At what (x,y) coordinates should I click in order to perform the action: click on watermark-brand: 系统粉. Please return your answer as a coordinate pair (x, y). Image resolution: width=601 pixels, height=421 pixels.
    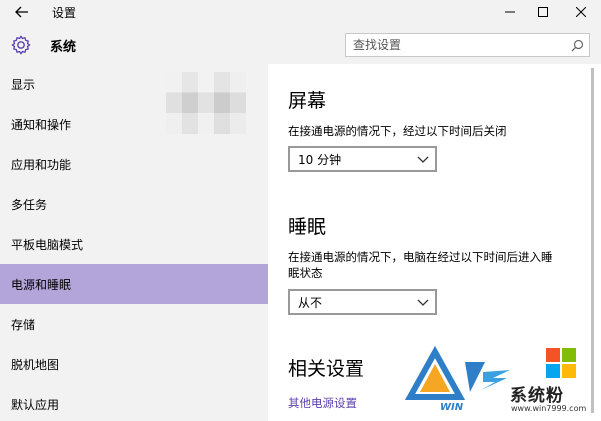
    Looking at the image, I should click on (537, 396).